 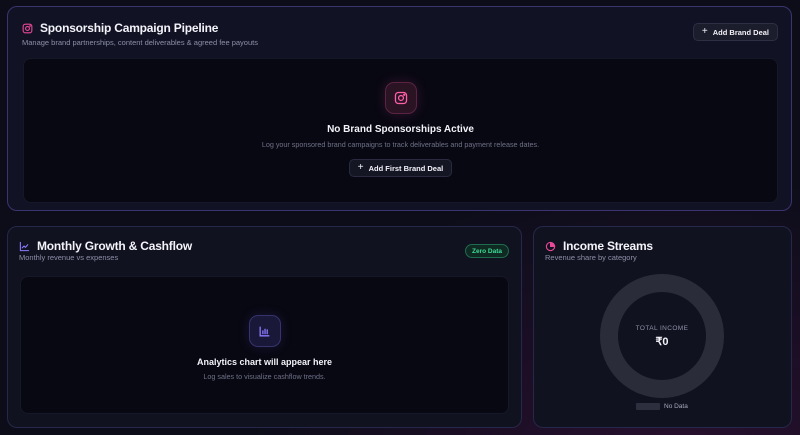 I want to click on pie-chart-icon, so click(x=550, y=246).